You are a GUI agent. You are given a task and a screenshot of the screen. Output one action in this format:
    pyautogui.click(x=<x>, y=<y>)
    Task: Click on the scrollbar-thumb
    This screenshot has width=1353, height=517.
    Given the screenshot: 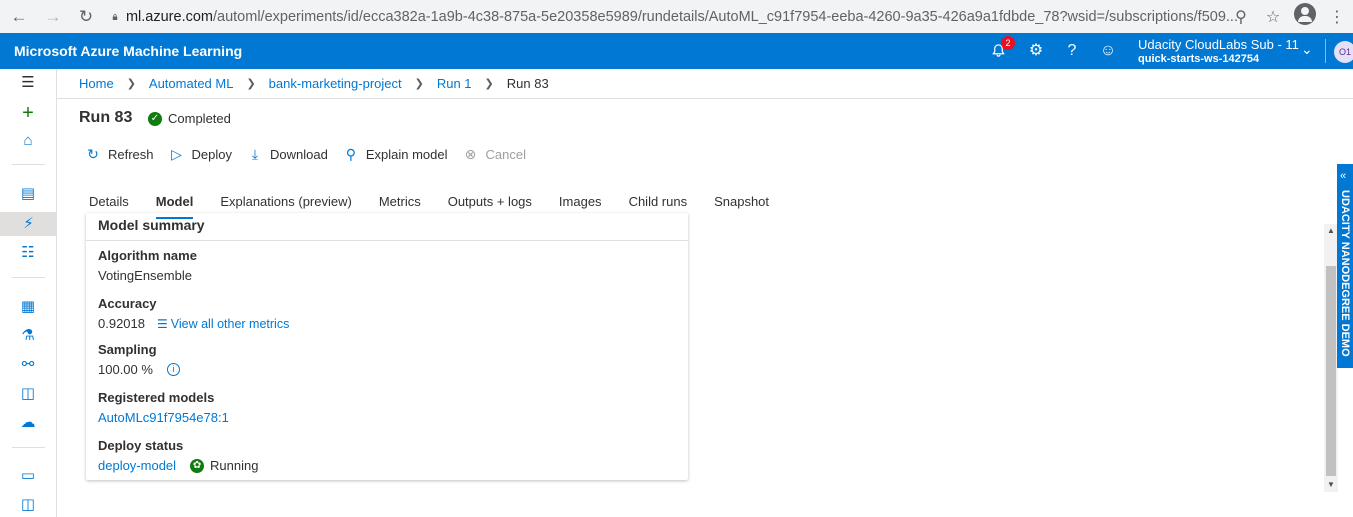 What is the action you would take?
    pyautogui.click(x=1331, y=371)
    